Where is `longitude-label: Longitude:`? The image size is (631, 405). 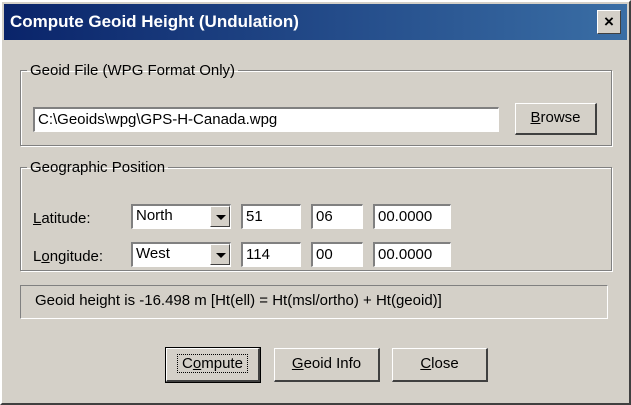
longitude-label: Longitude: is located at coordinates (68, 256).